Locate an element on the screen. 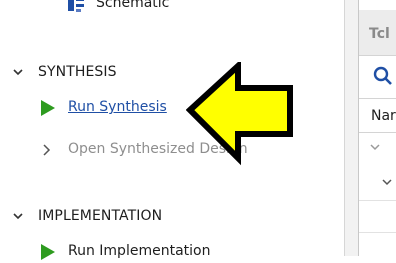  tab-tcl-label: Tcl is located at coordinates (379, 34).